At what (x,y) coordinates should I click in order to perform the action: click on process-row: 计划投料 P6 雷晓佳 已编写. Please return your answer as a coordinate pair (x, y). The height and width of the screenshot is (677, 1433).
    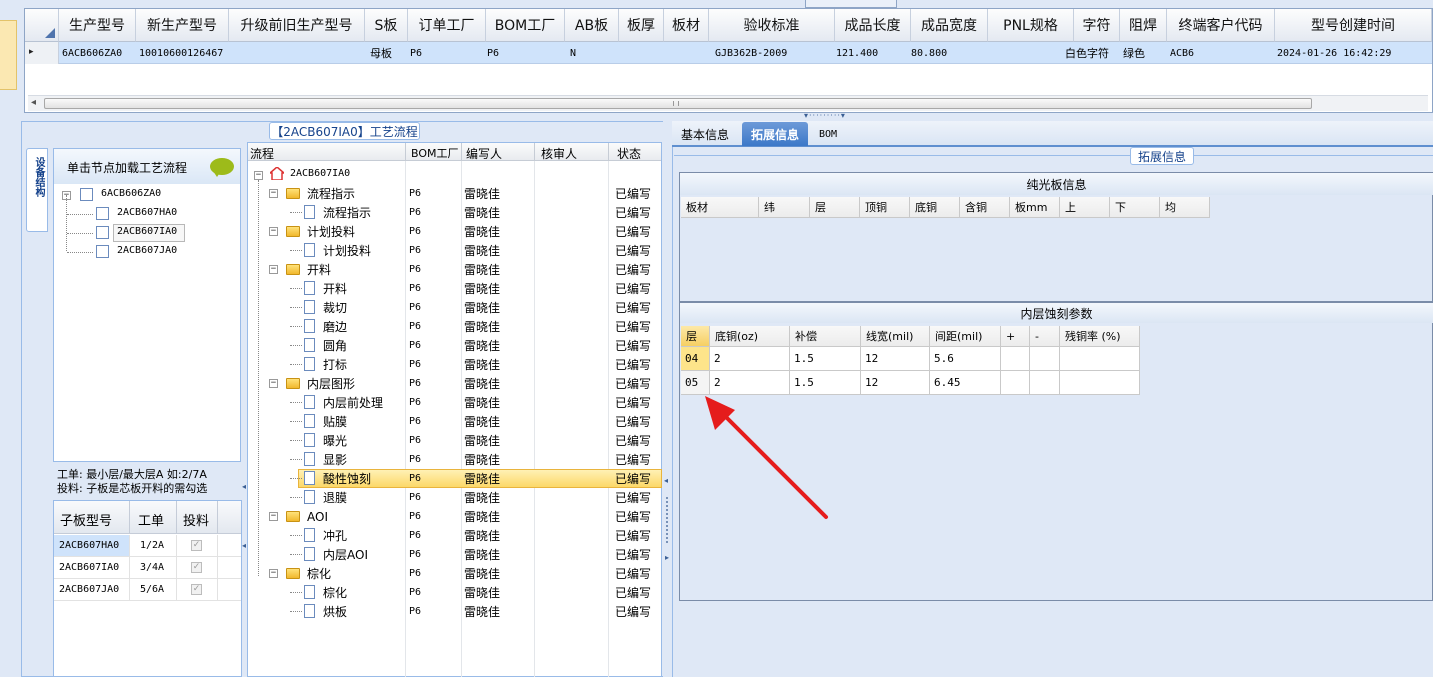
    Looking at the image, I should click on (455, 250).